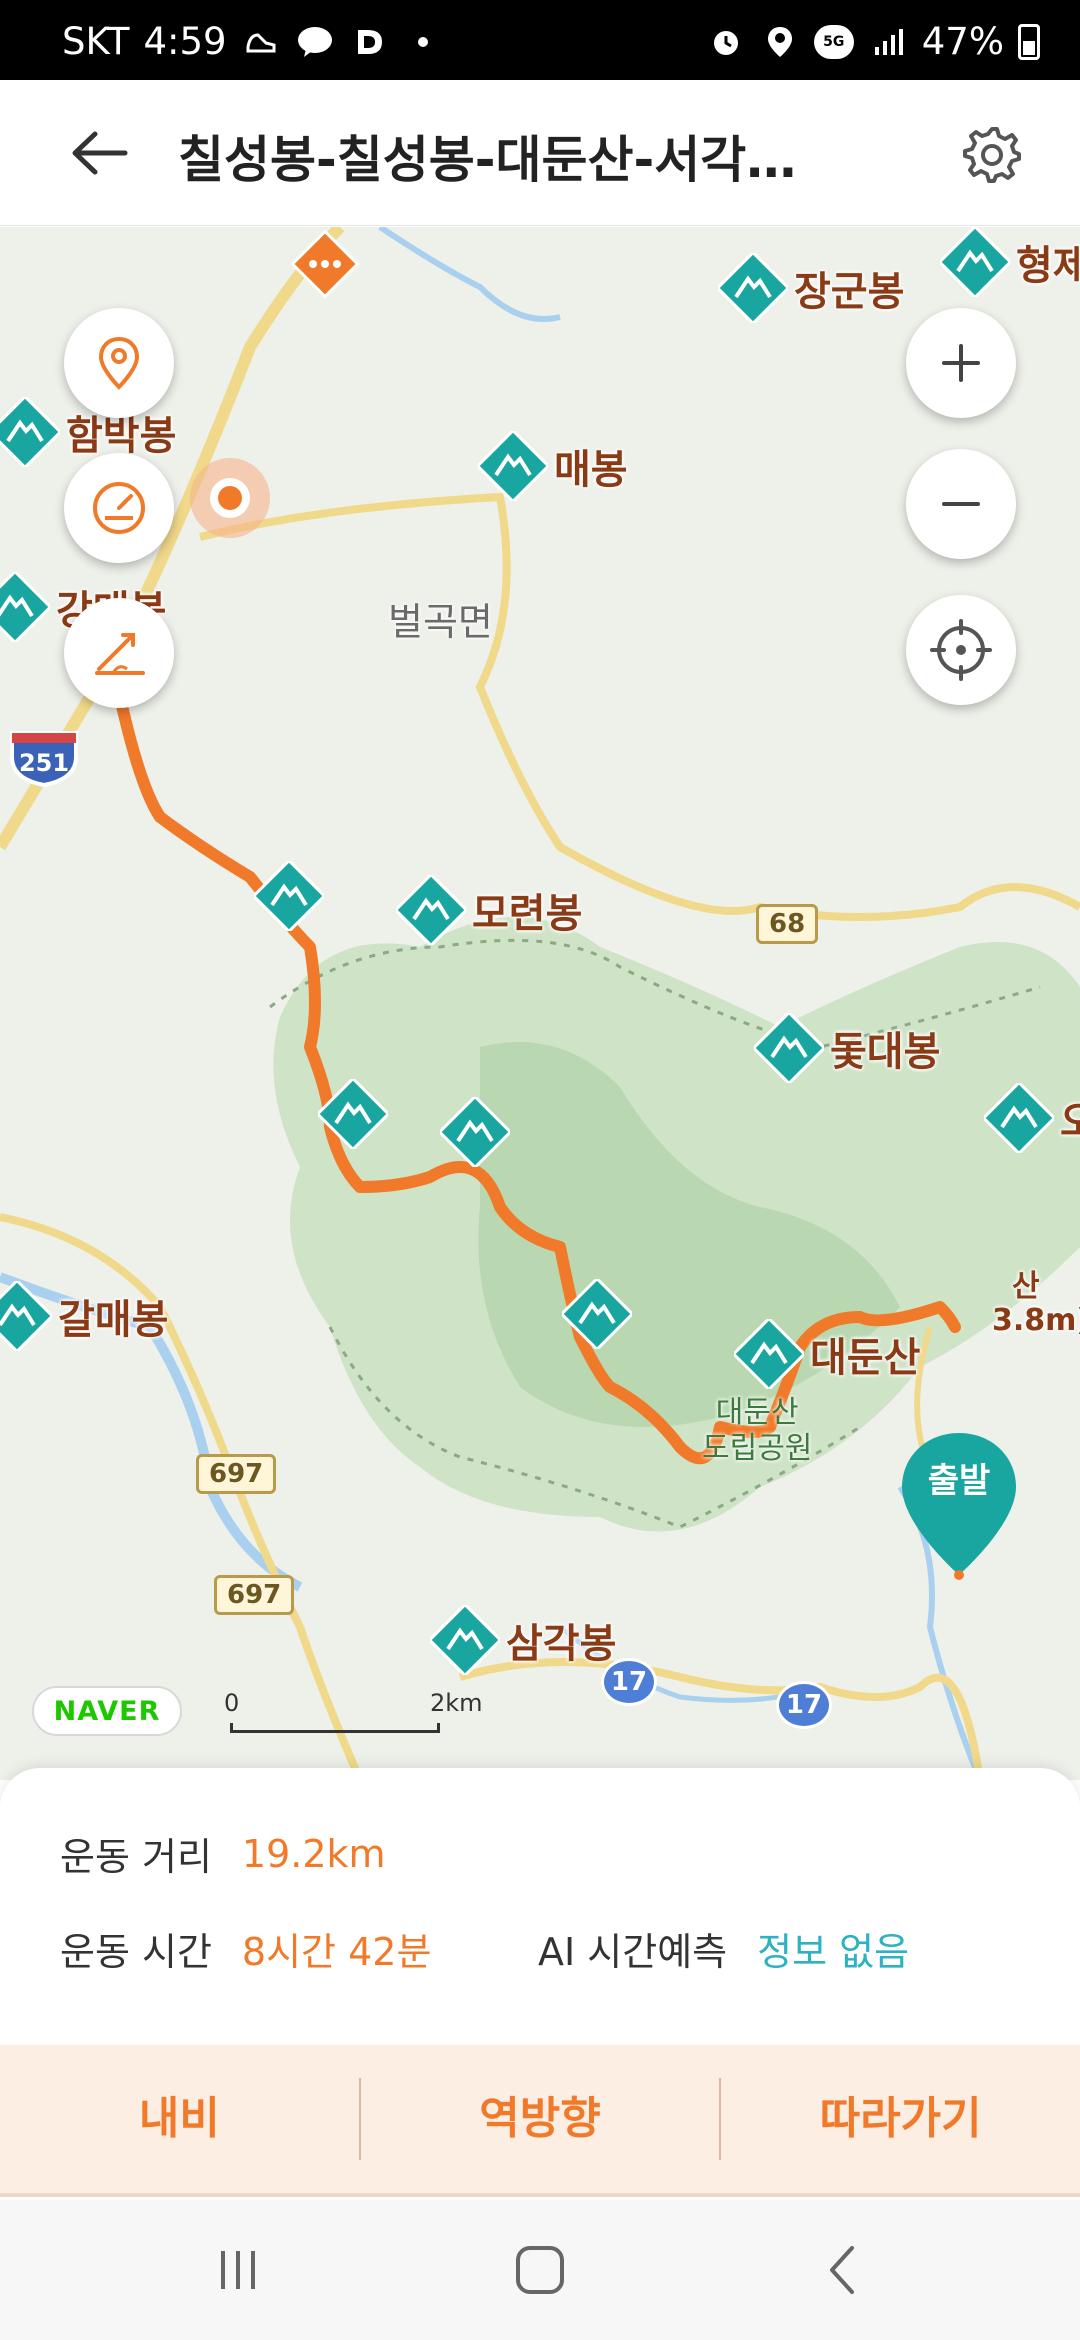 The image size is (1080, 2340). I want to click on peak-label: 삼각봉, so click(561, 1644).